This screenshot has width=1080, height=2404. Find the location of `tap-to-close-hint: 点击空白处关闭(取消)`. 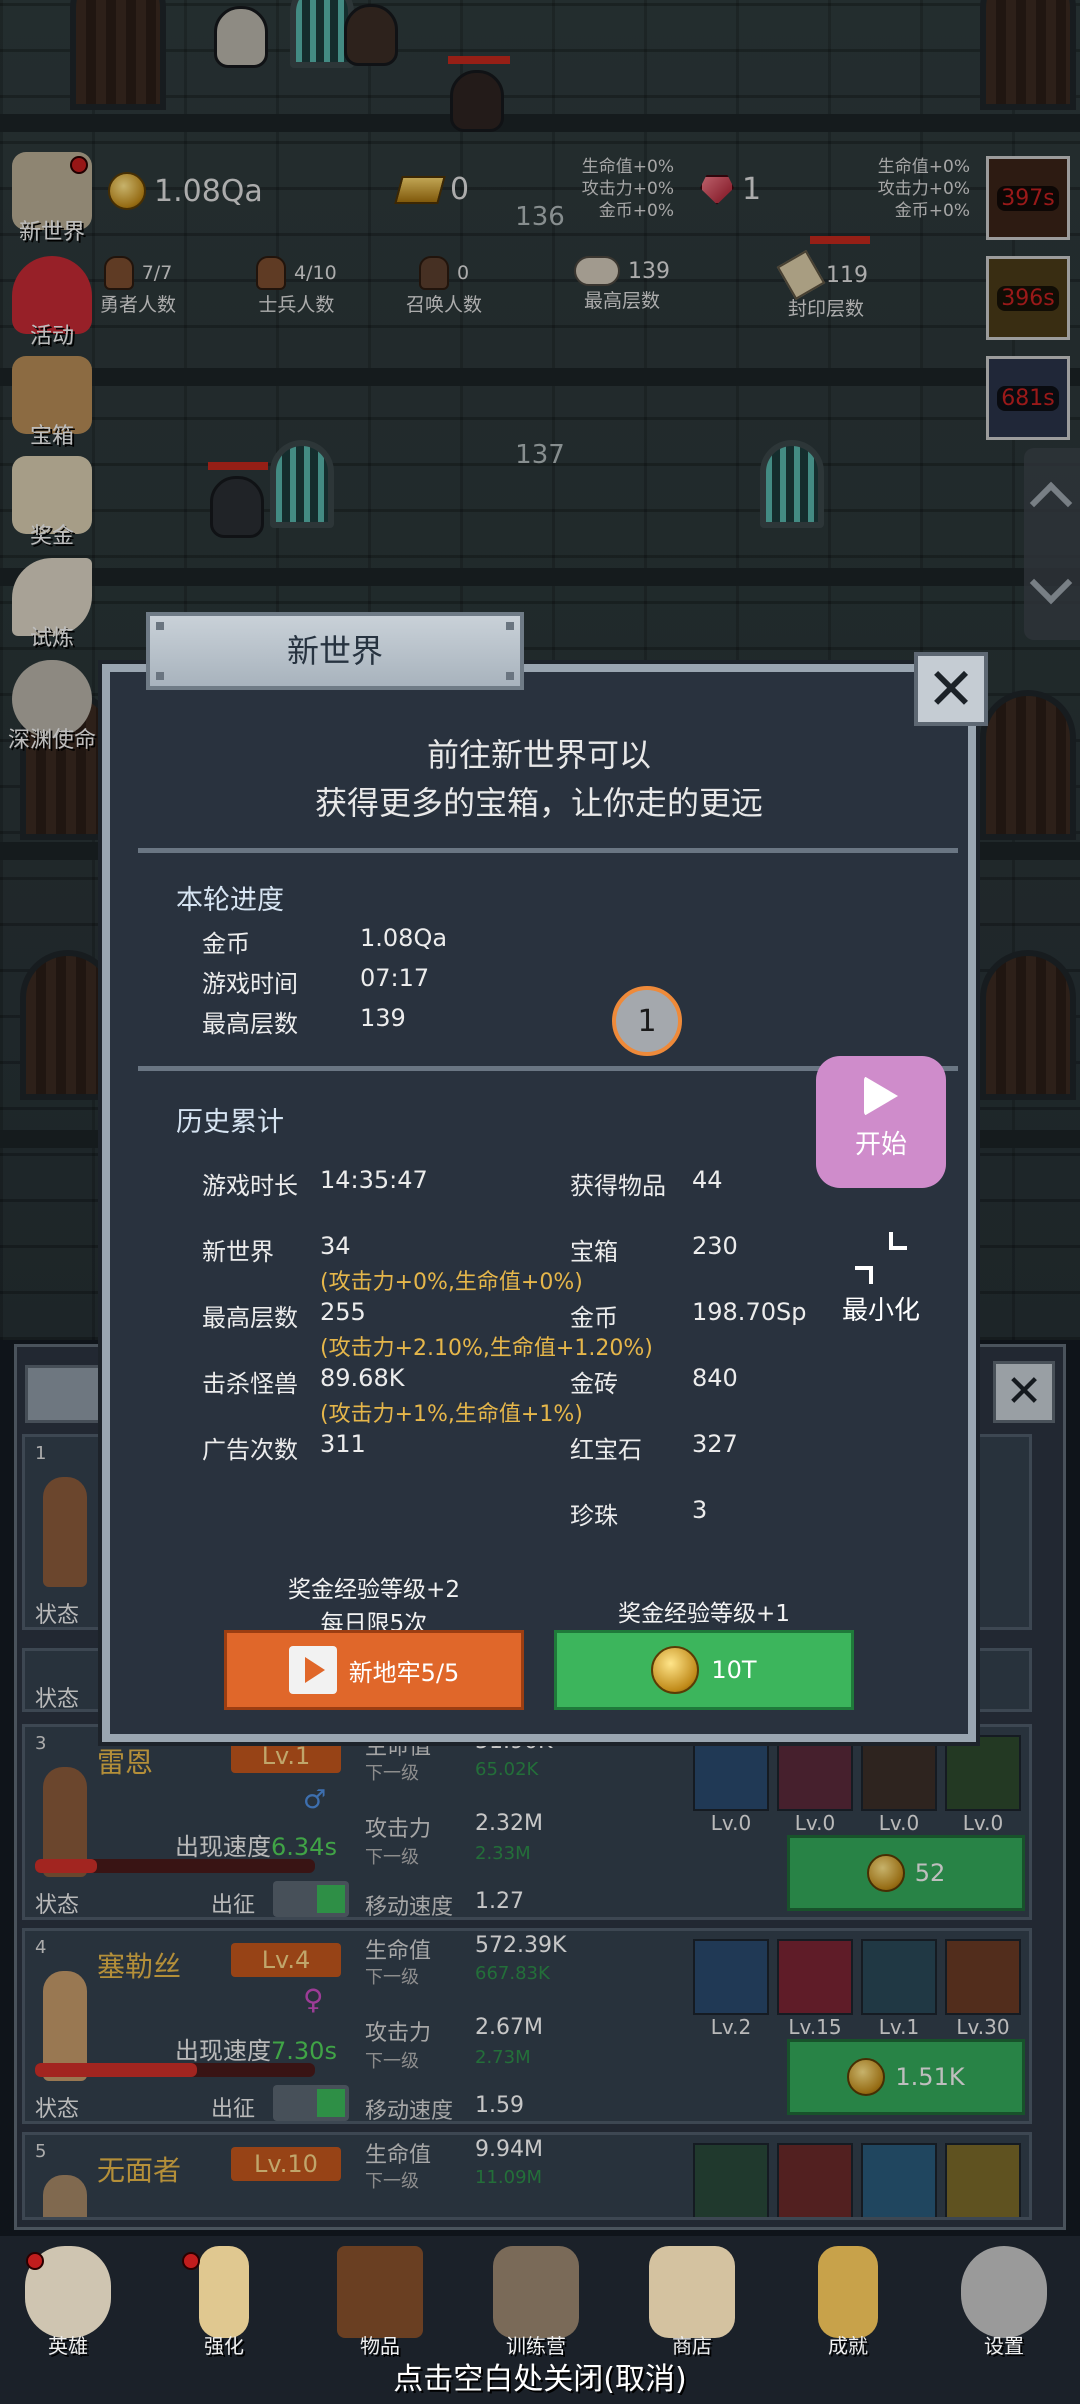

tap-to-close-hint: 点击空白处关闭(取消) is located at coordinates (540, 2379).